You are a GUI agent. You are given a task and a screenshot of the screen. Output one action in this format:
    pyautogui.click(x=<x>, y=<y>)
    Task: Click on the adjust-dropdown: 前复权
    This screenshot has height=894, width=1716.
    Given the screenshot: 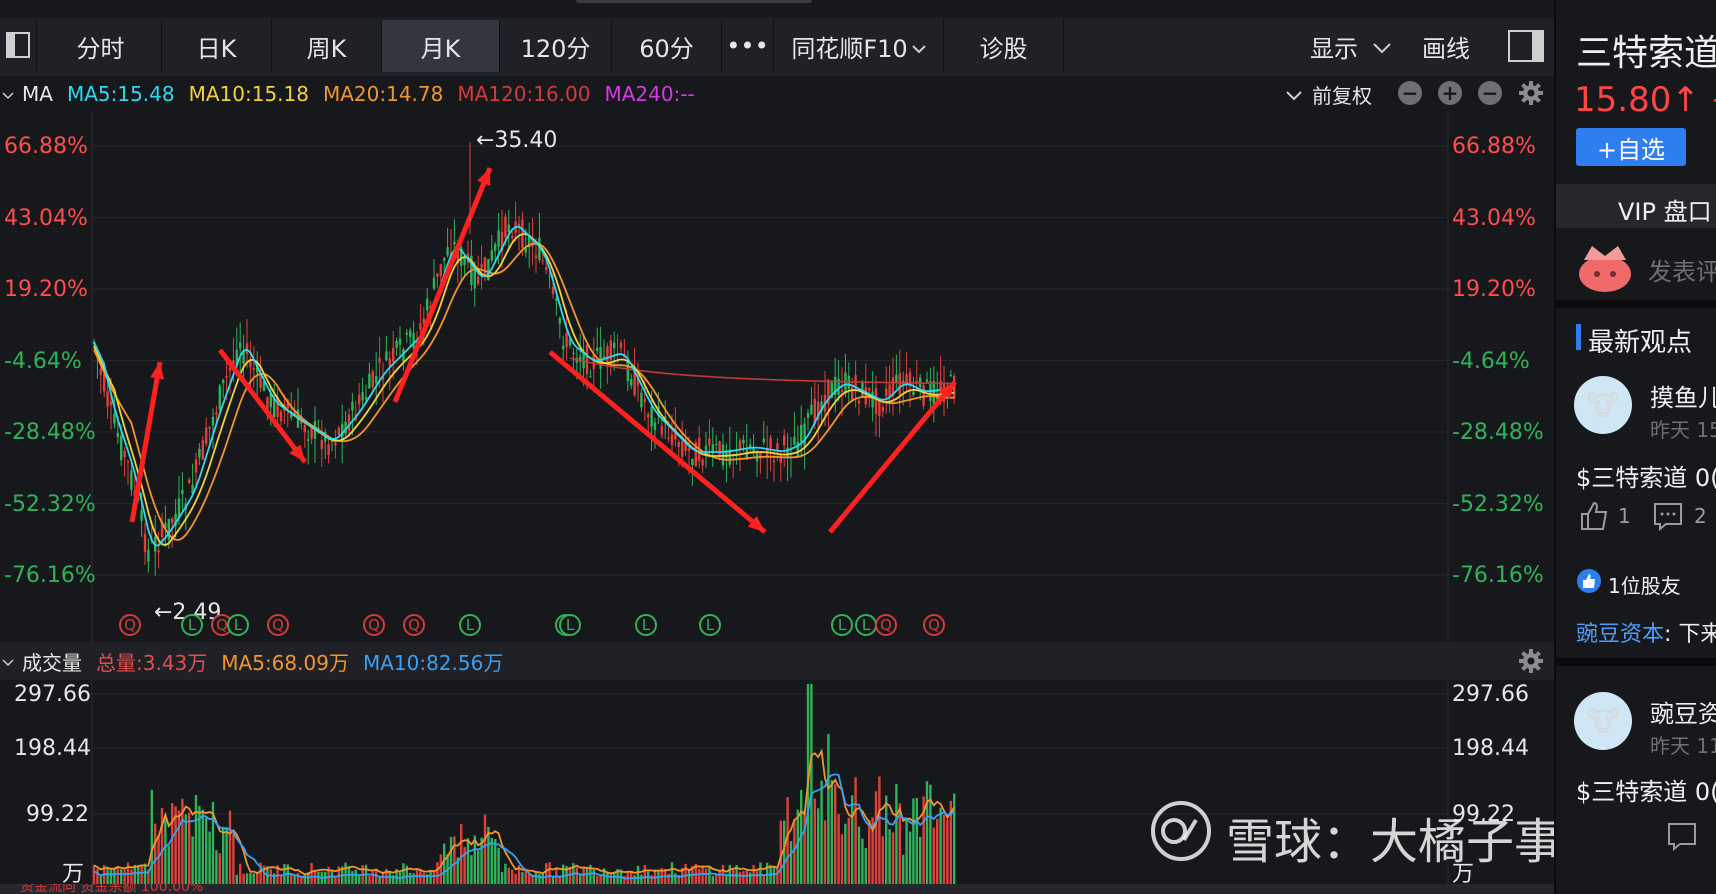 What is the action you would take?
    pyautogui.click(x=1329, y=94)
    